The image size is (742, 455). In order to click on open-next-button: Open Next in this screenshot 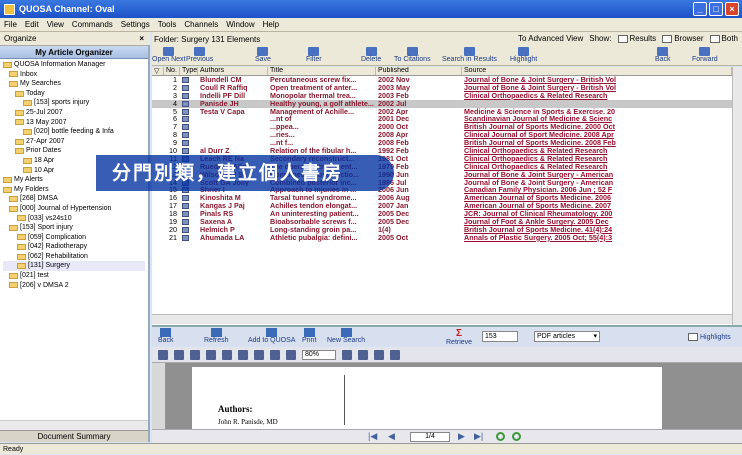, I will do `click(168, 55)`.